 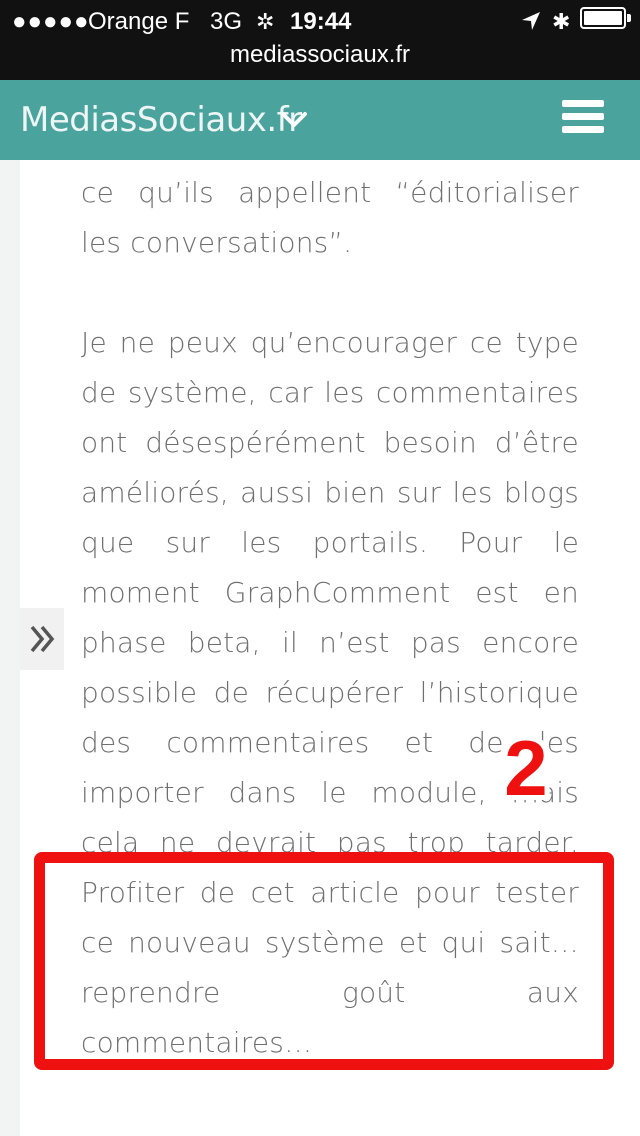 I want to click on carrier-name: Orange F, so click(x=139, y=21).